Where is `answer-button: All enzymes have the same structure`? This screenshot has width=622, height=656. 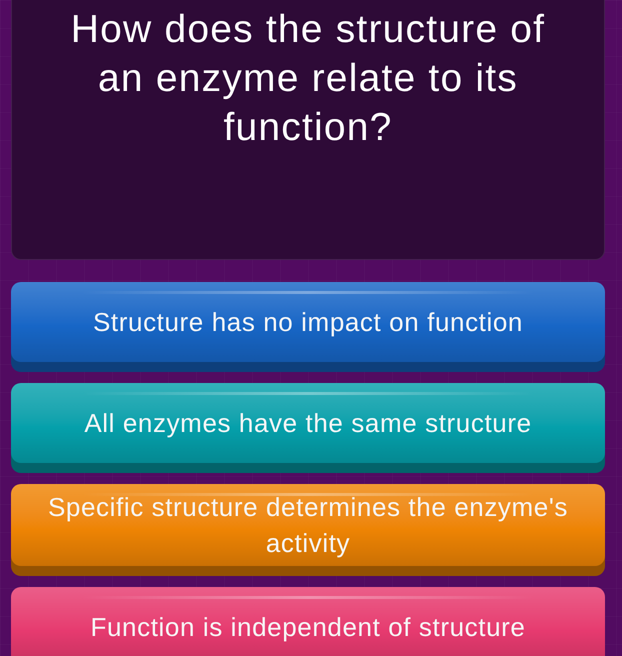 answer-button: All enzymes have the same structure is located at coordinates (308, 423).